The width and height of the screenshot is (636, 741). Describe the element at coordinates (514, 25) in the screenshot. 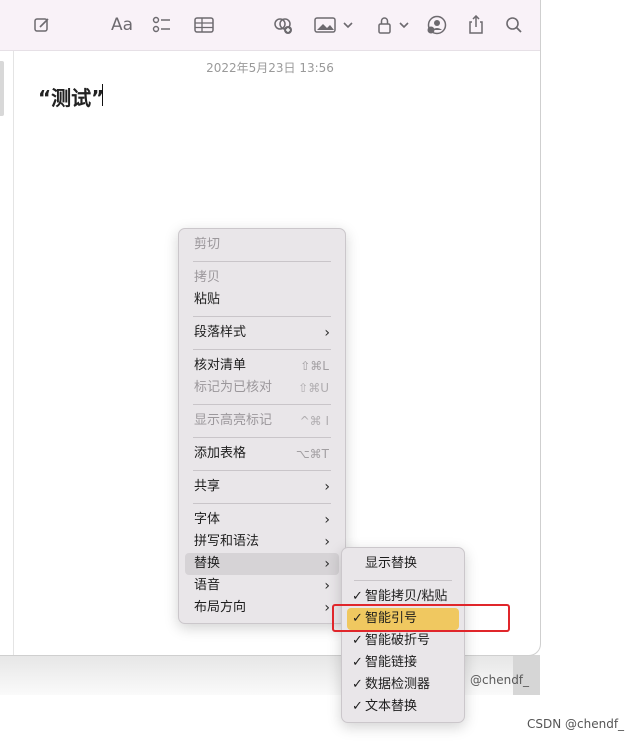

I see `search-icon` at that location.